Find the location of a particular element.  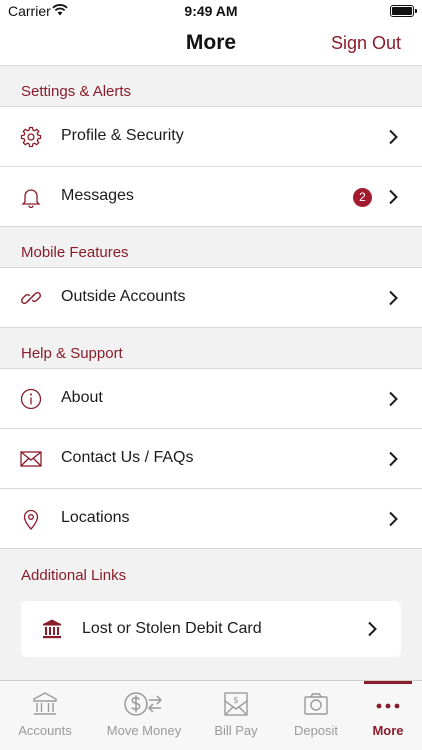

bill-icon: $ is located at coordinates (236, 704).